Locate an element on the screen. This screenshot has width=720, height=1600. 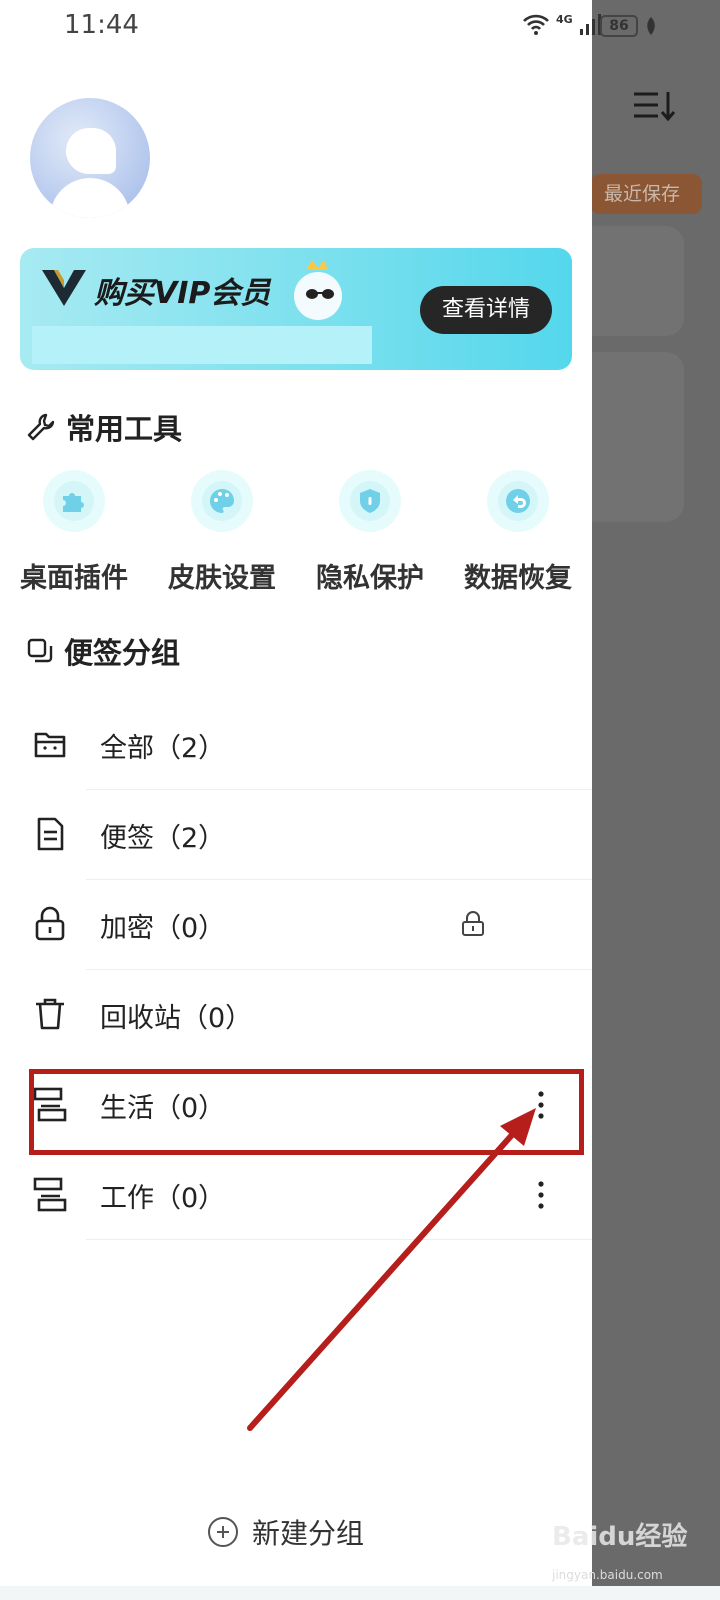
restore-icon is located at coordinates (518, 501).